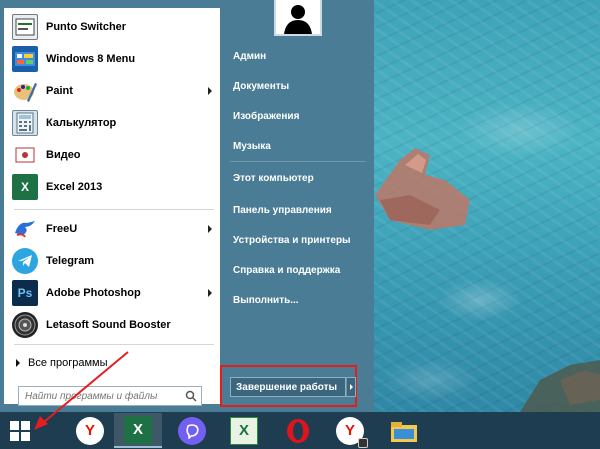 The width and height of the screenshot is (600, 449). Describe the element at coordinates (25, 123) in the screenshot. I see `calculator-icon` at that location.